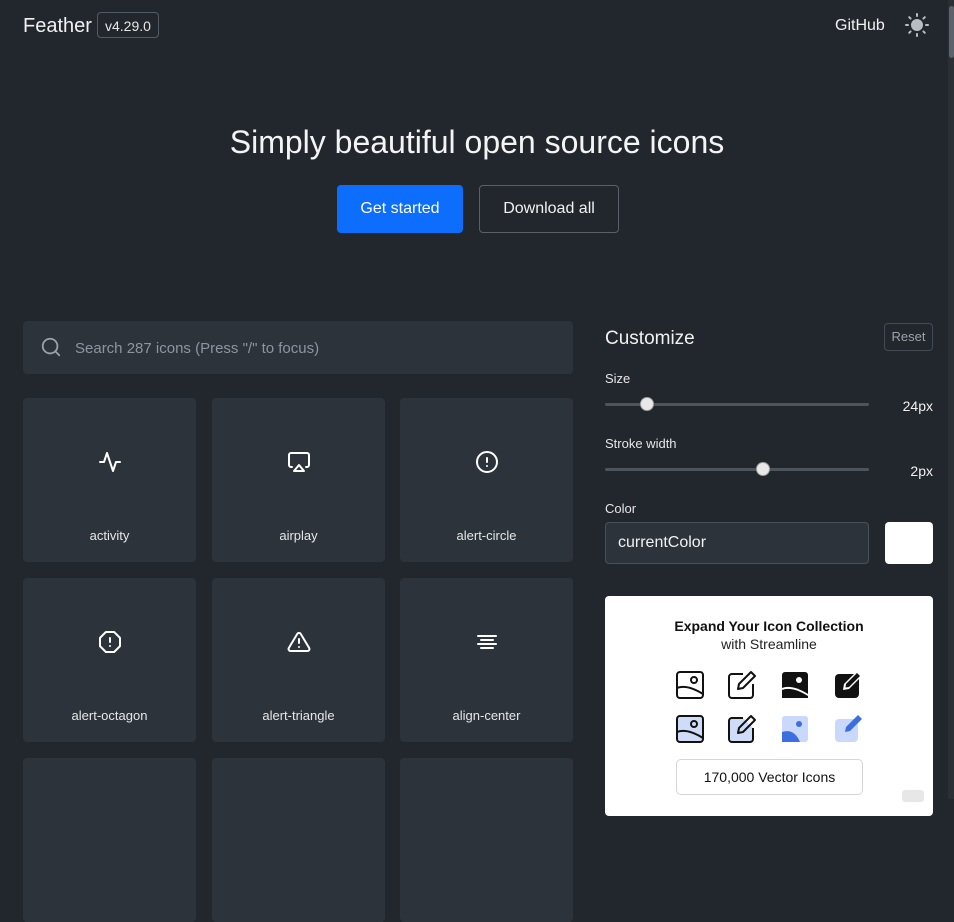  I want to click on color-swatch-button, so click(909, 543).